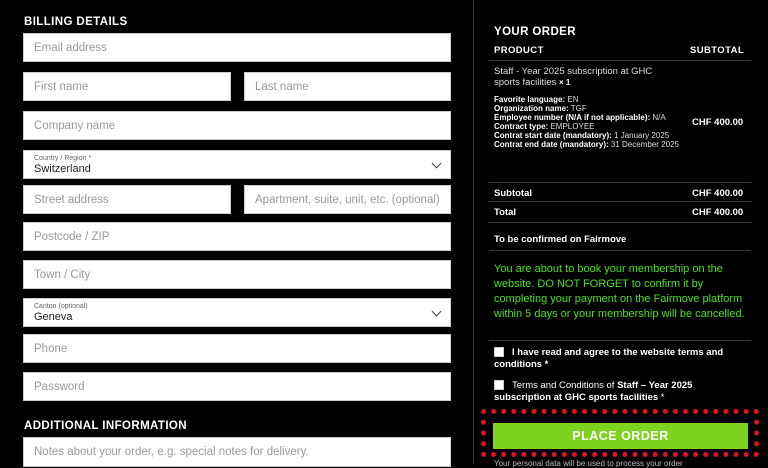 The width and height of the screenshot is (768, 468). I want to click on your-order-heading: YOUR ORDER, so click(535, 32).